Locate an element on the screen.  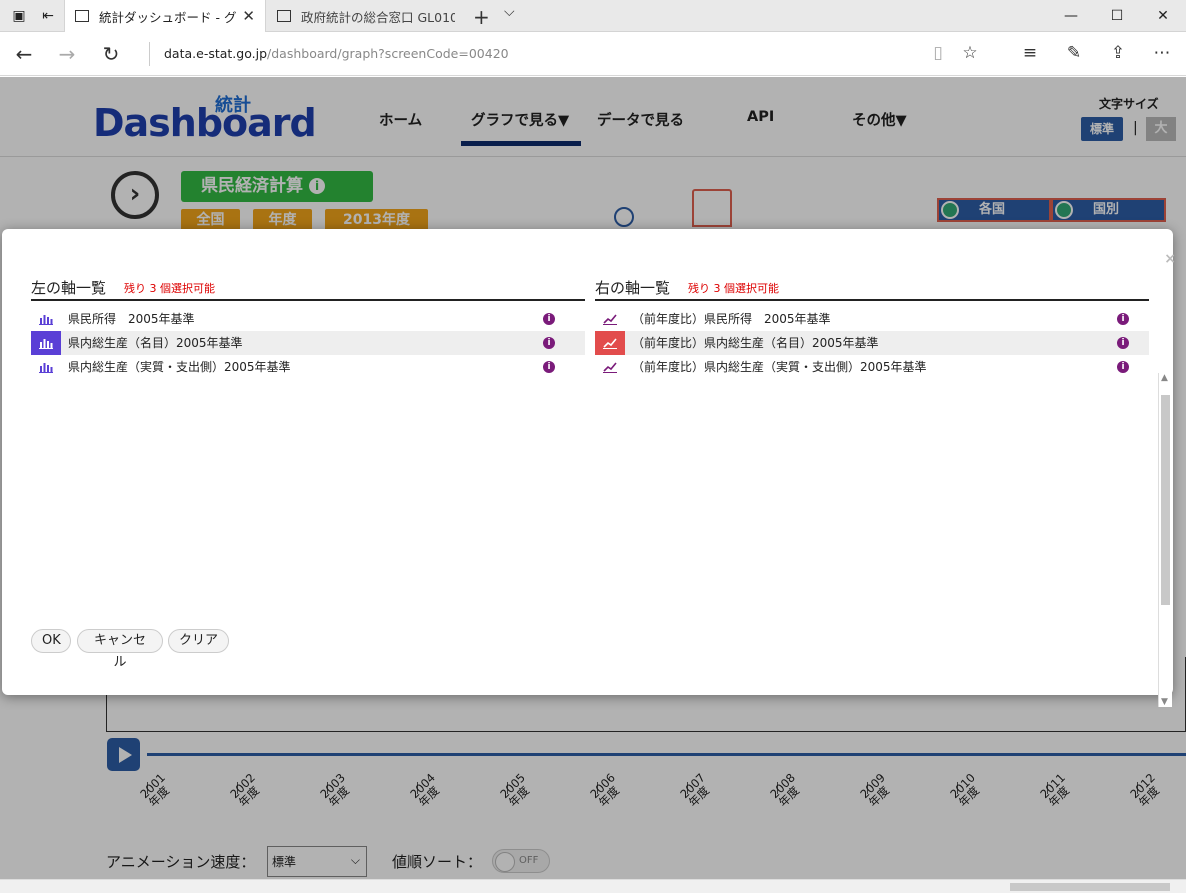
url-path: /dashboard/graph?screenCode=00420 is located at coordinates (388, 53).